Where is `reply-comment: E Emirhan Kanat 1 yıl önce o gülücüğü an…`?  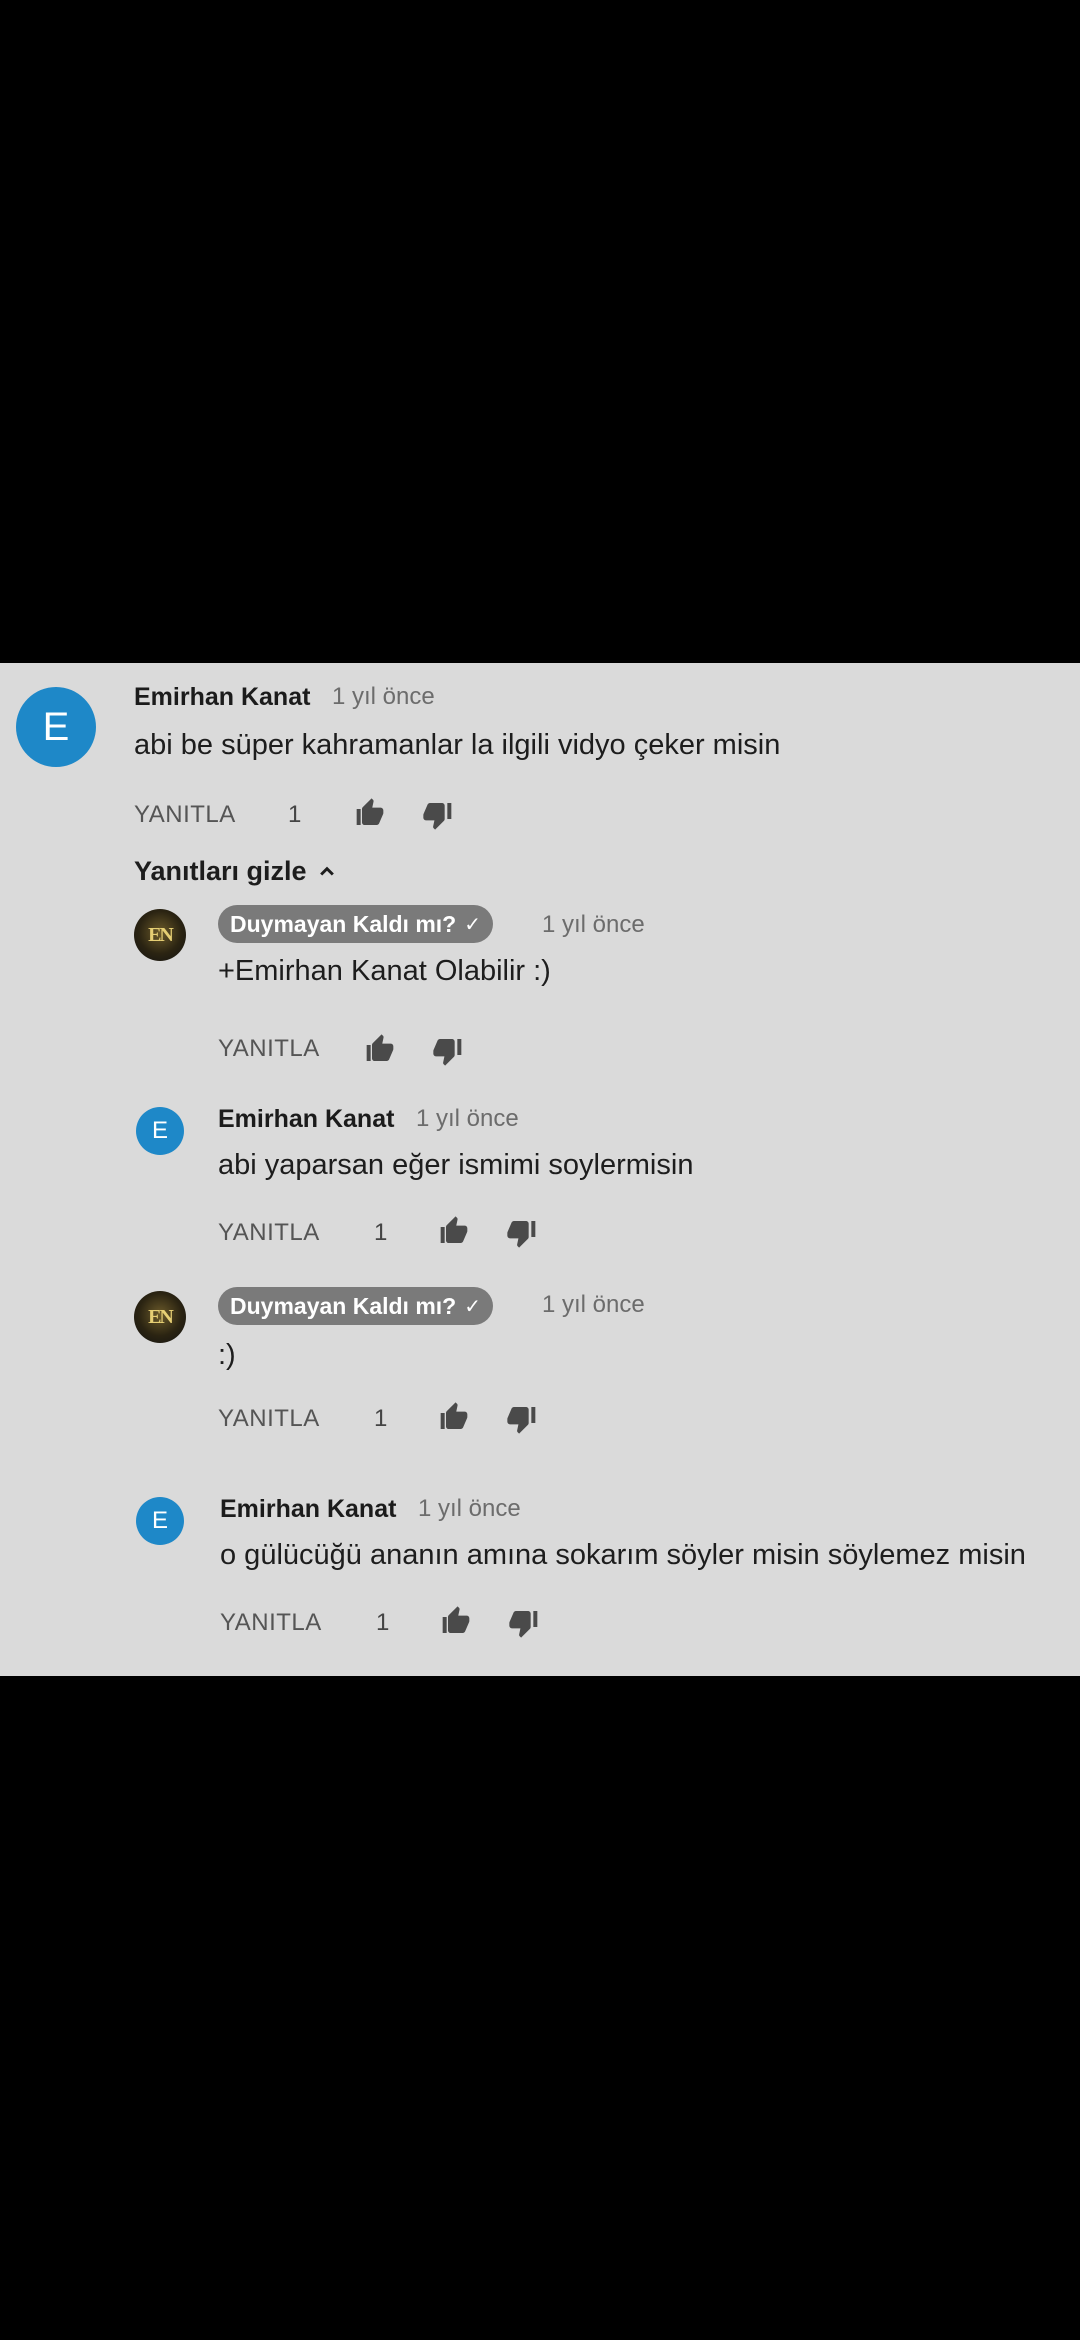 reply-comment: E Emirhan Kanat 1 yıl önce o gülücüğü an… is located at coordinates (540, 1577).